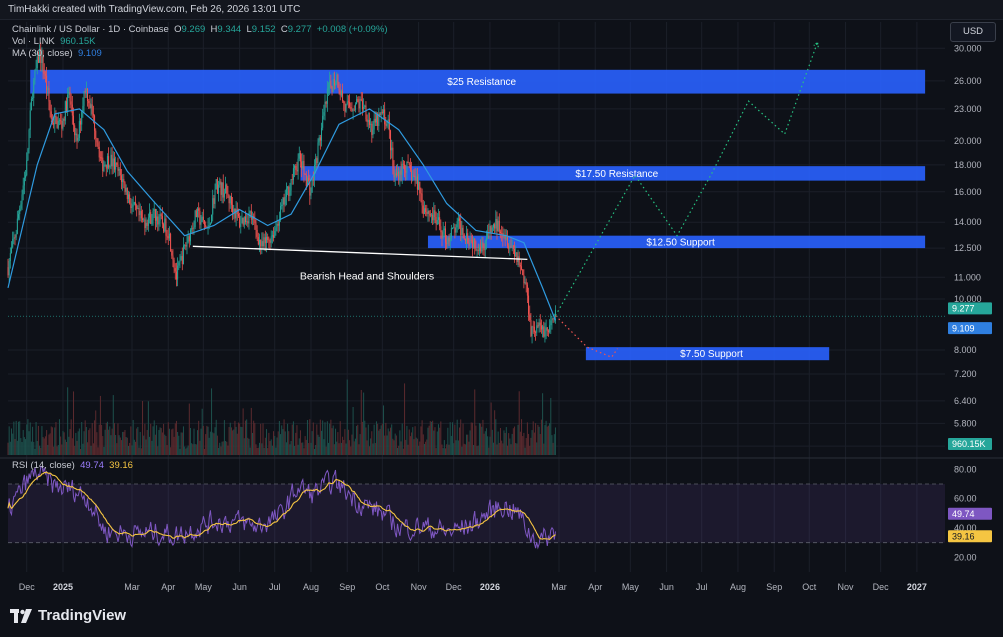 Image resolution: width=1003 pixels, height=637 pixels. Describe the element at coordinates (963, 536) in the screenshot. I see `rsi-ma-tag: 39.16` at that location.